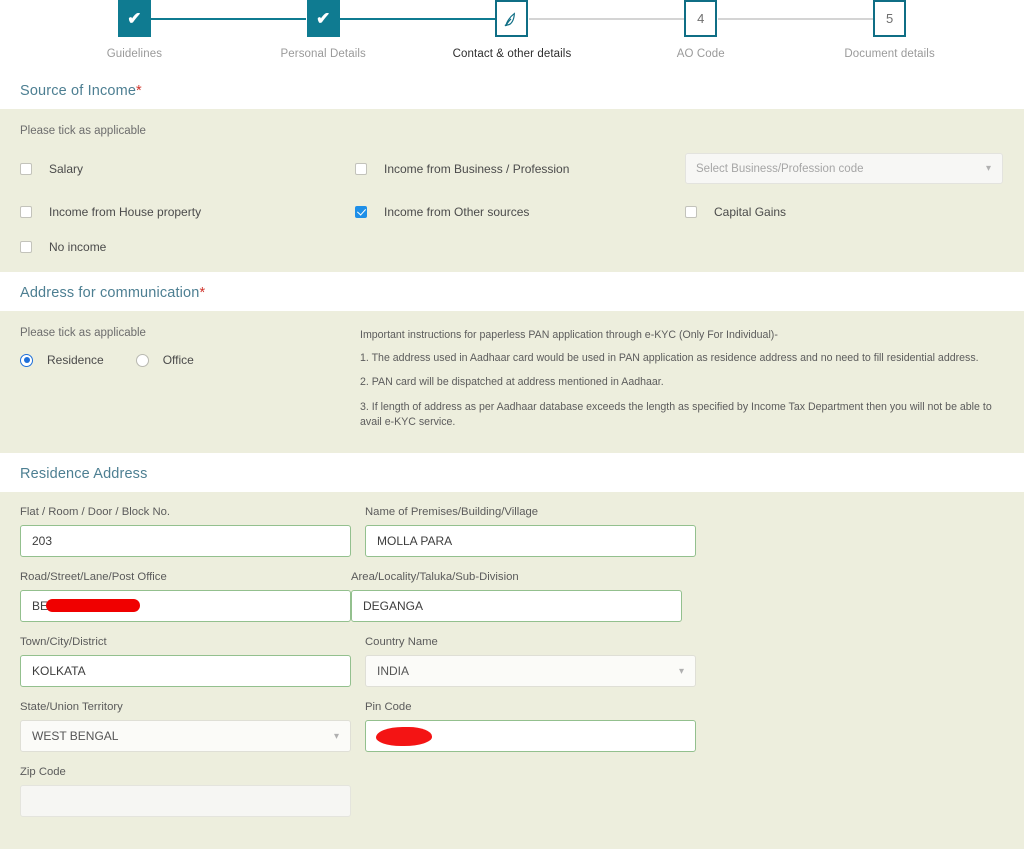  Describe the element at coordinates (700, 54) in the screenshot. I see `stepper-step-label-4: AO Code` at that location.